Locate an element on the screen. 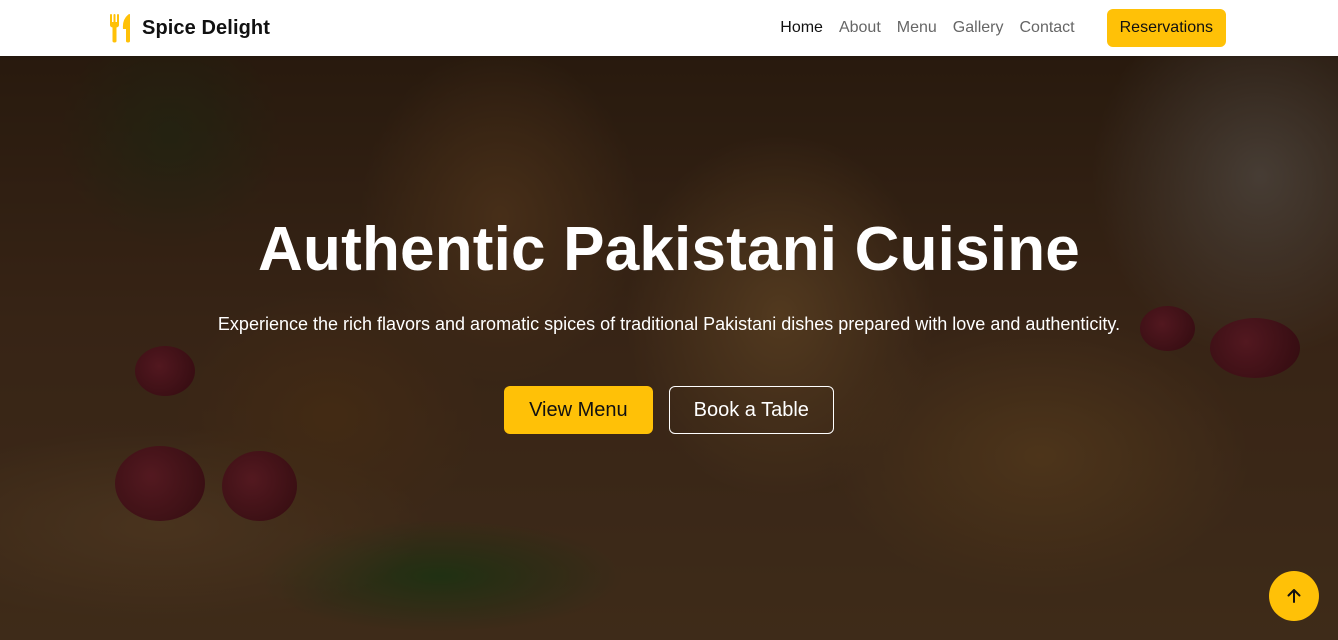 The image size is (1338, 640). nav-link-menu: Menu is located at coordinates (917, 28).